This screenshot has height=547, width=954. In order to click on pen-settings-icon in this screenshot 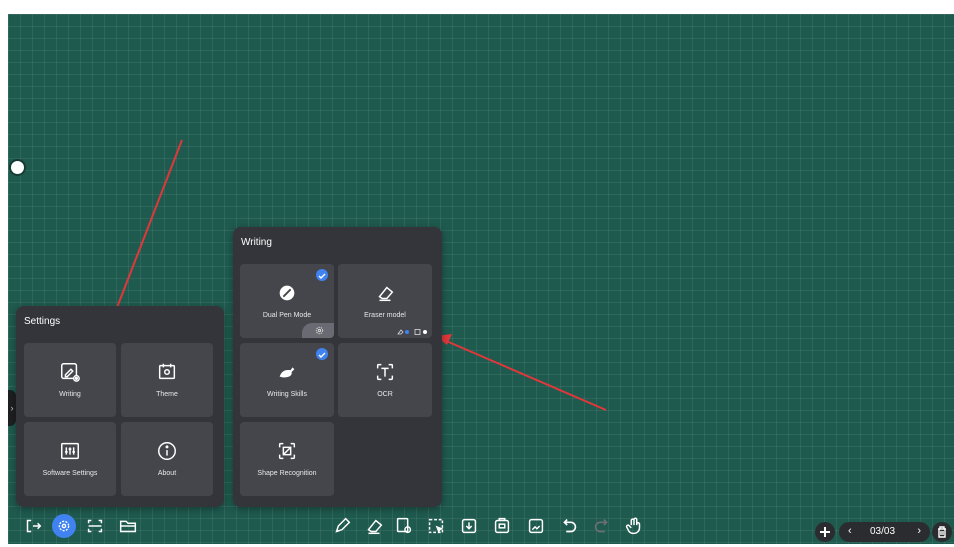, I will do `click(70, 372)`.